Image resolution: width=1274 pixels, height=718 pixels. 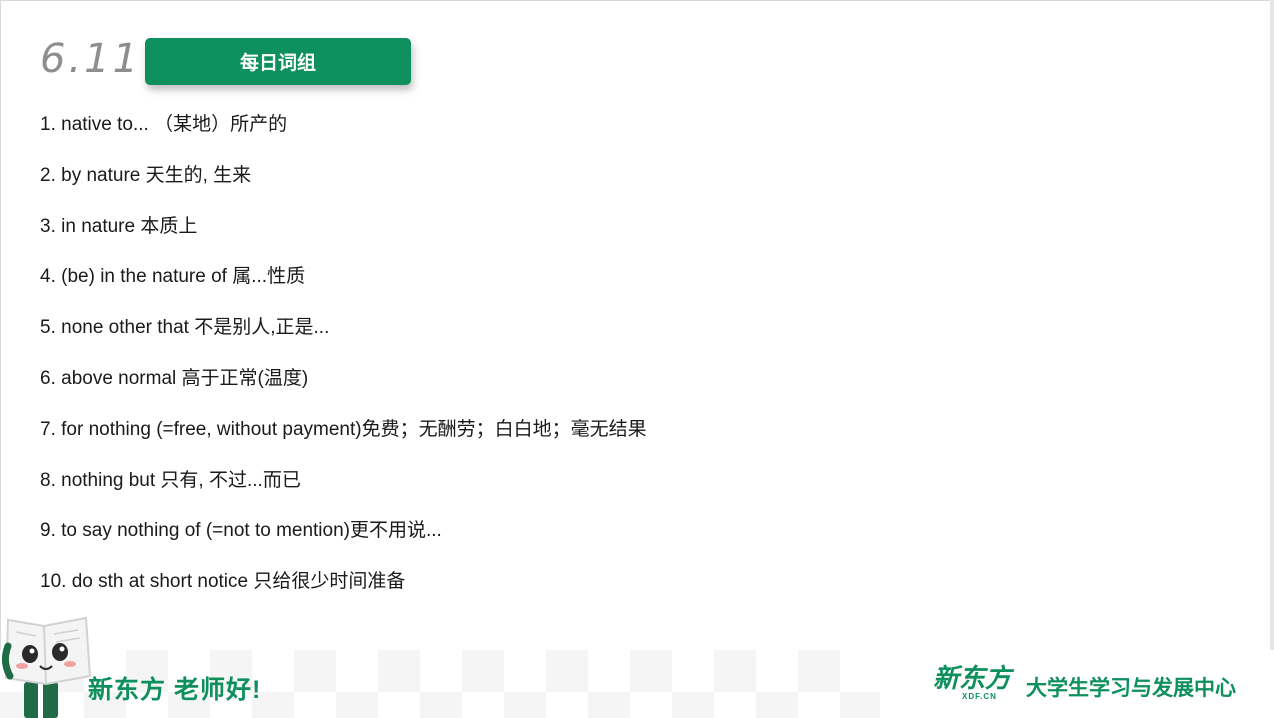 What do you see at coordinates (173, 277) in the screenshot?
I see `phrase-item: 4. (be) in the nature of 属...性质` at bounding box center [173, 277].